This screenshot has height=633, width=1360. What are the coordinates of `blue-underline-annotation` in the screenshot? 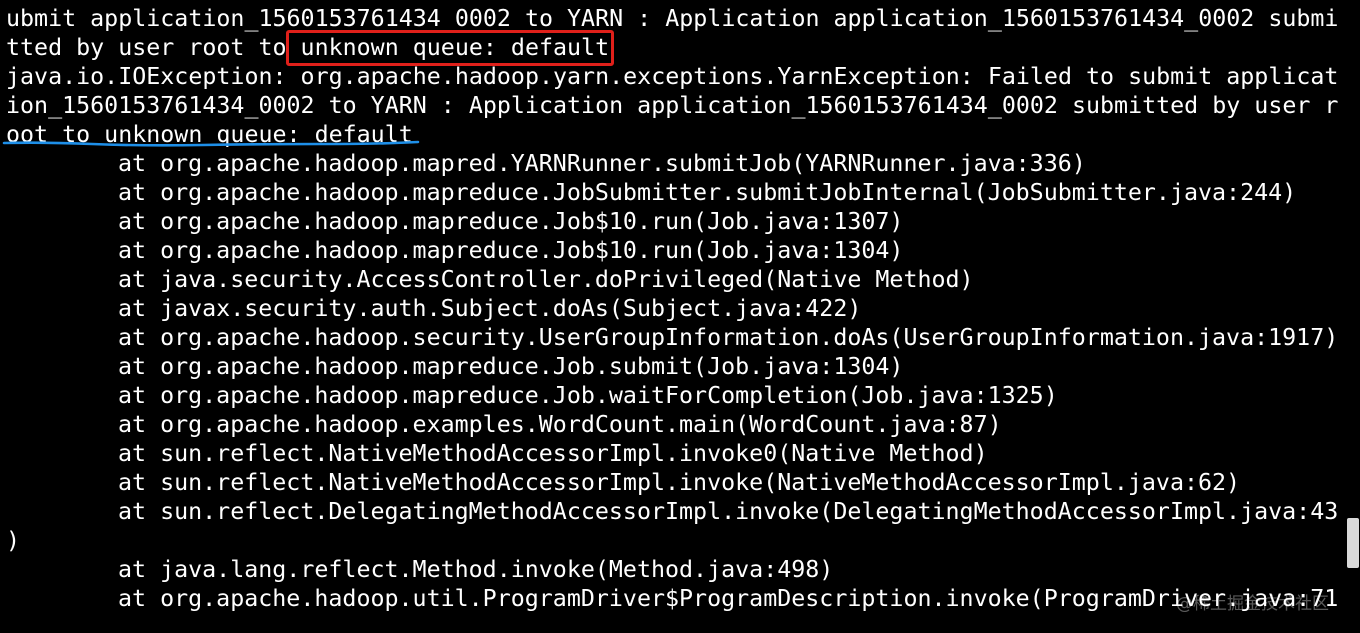 It's located at (211, 143).